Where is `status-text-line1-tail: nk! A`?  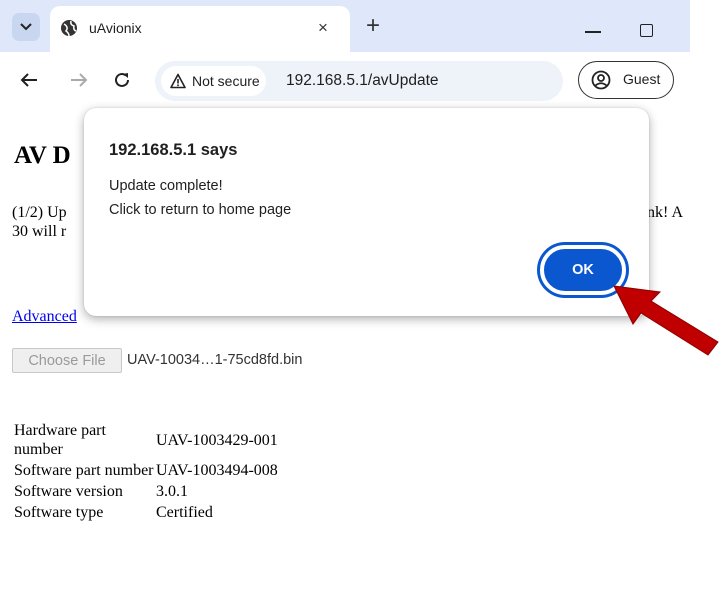
status-text-line1-tail: nk! A is located at coordinates (665, 212).